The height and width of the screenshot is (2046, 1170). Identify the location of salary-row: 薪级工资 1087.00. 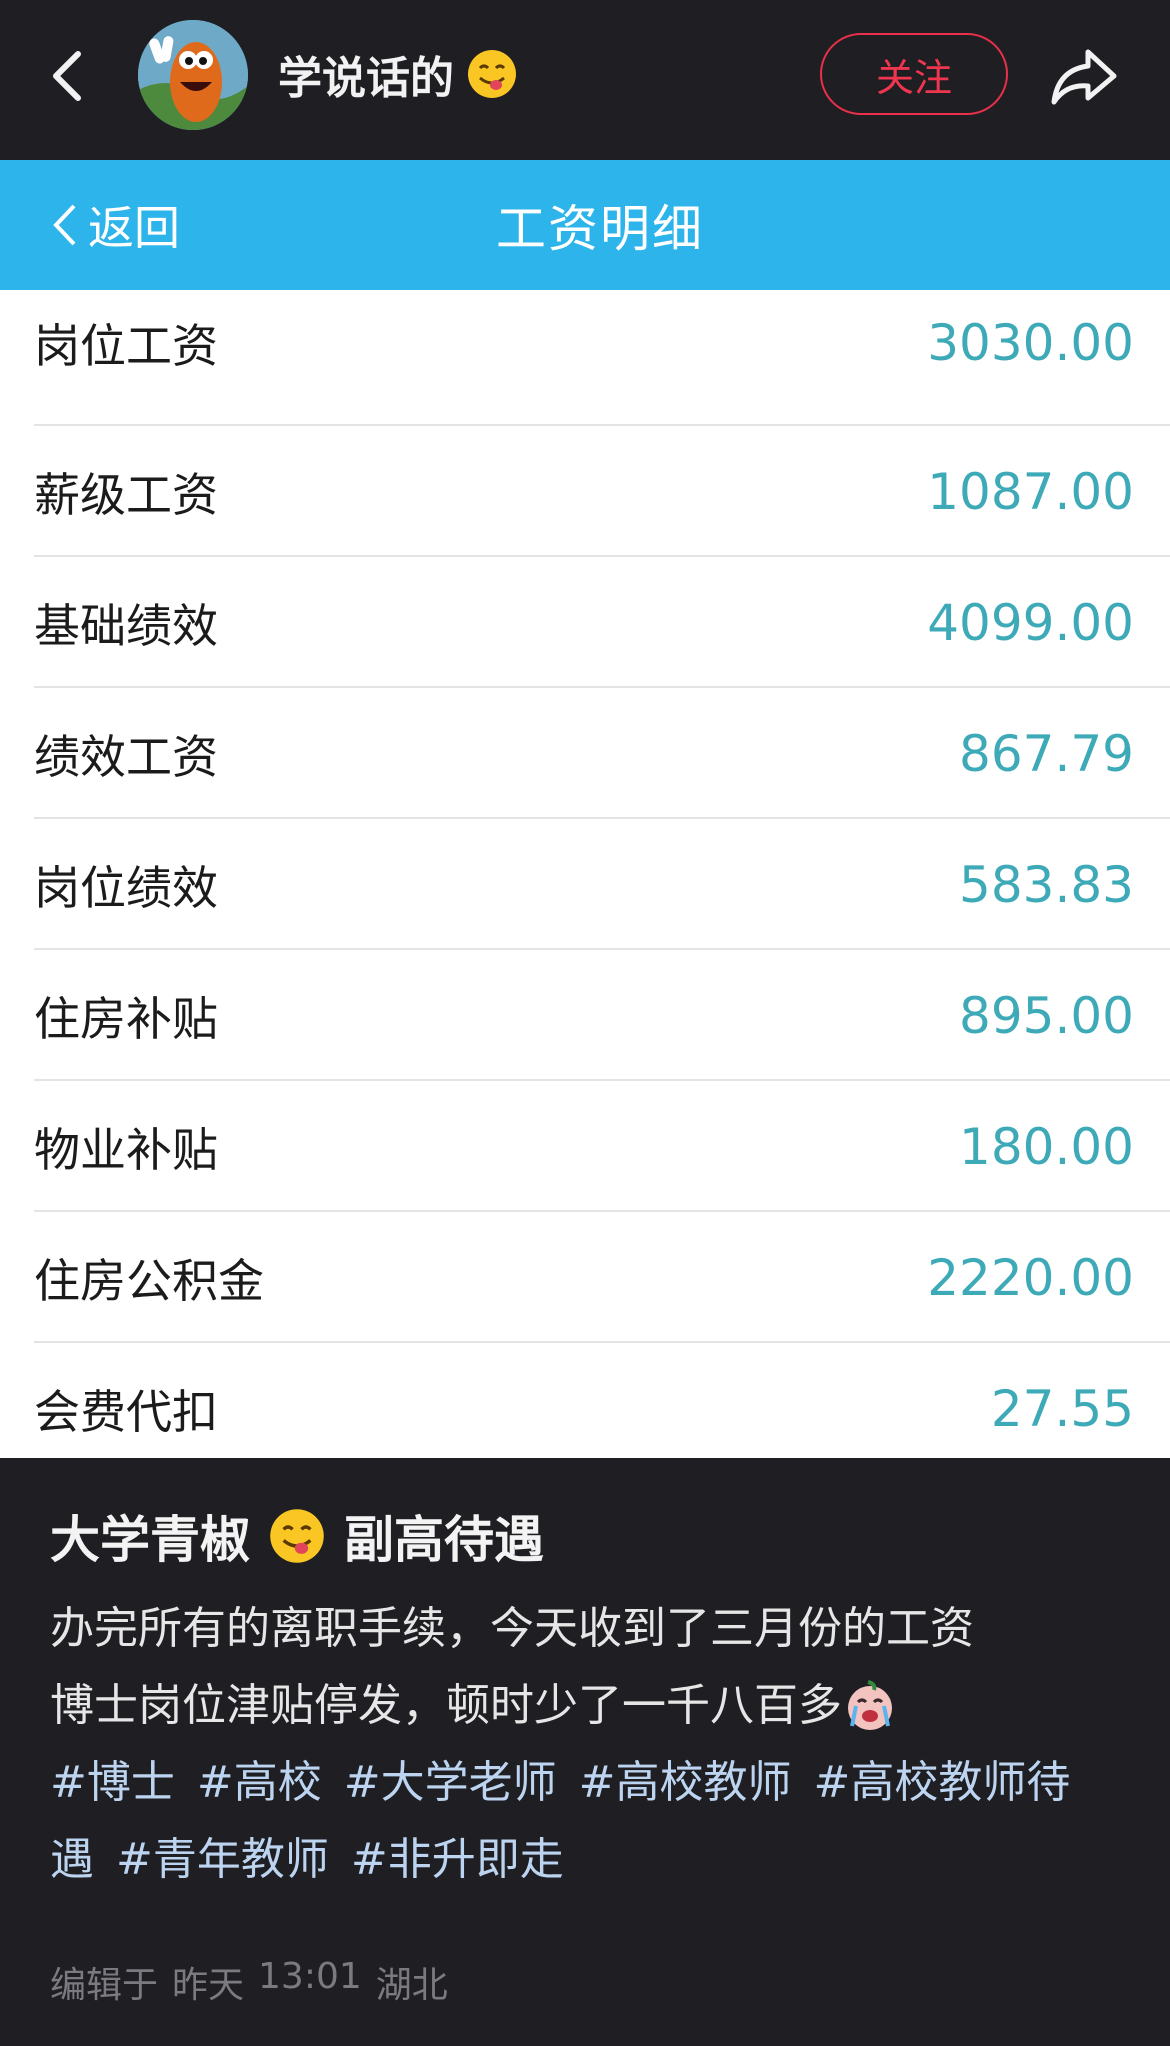
(585, 491).